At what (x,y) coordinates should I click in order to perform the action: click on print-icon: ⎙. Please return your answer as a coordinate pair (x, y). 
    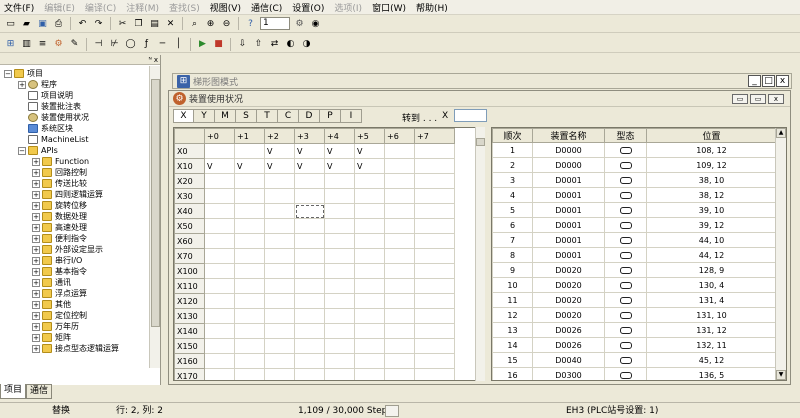
    Looking at the image, I should click on (58, 23).